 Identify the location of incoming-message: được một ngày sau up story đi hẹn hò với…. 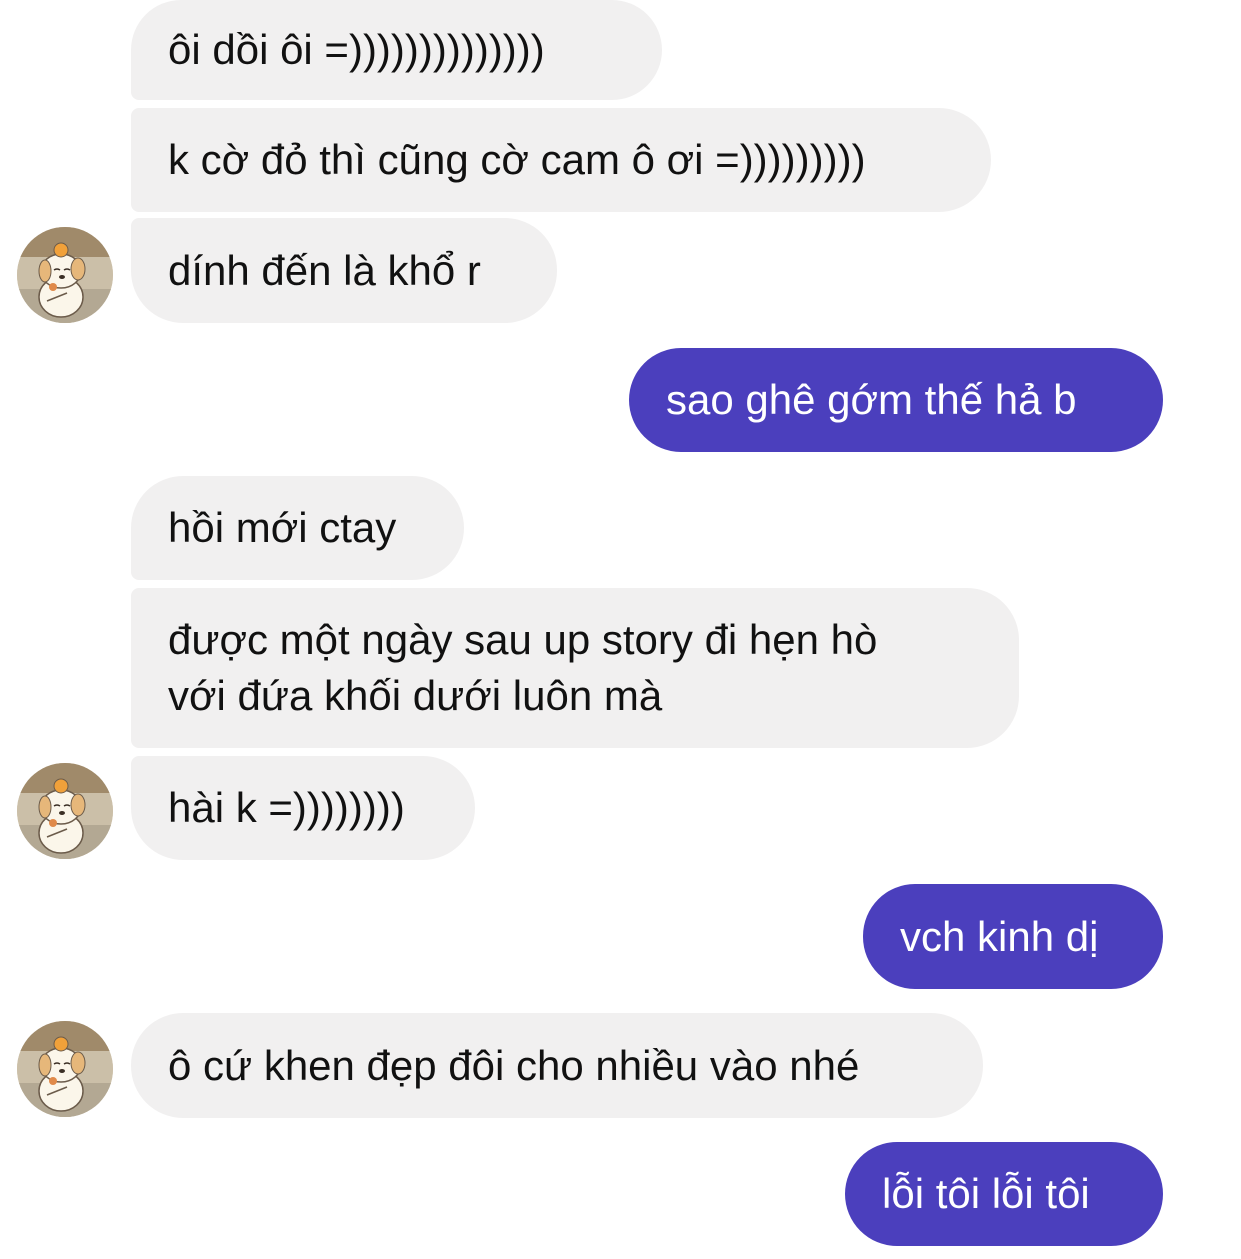
(575, 668).